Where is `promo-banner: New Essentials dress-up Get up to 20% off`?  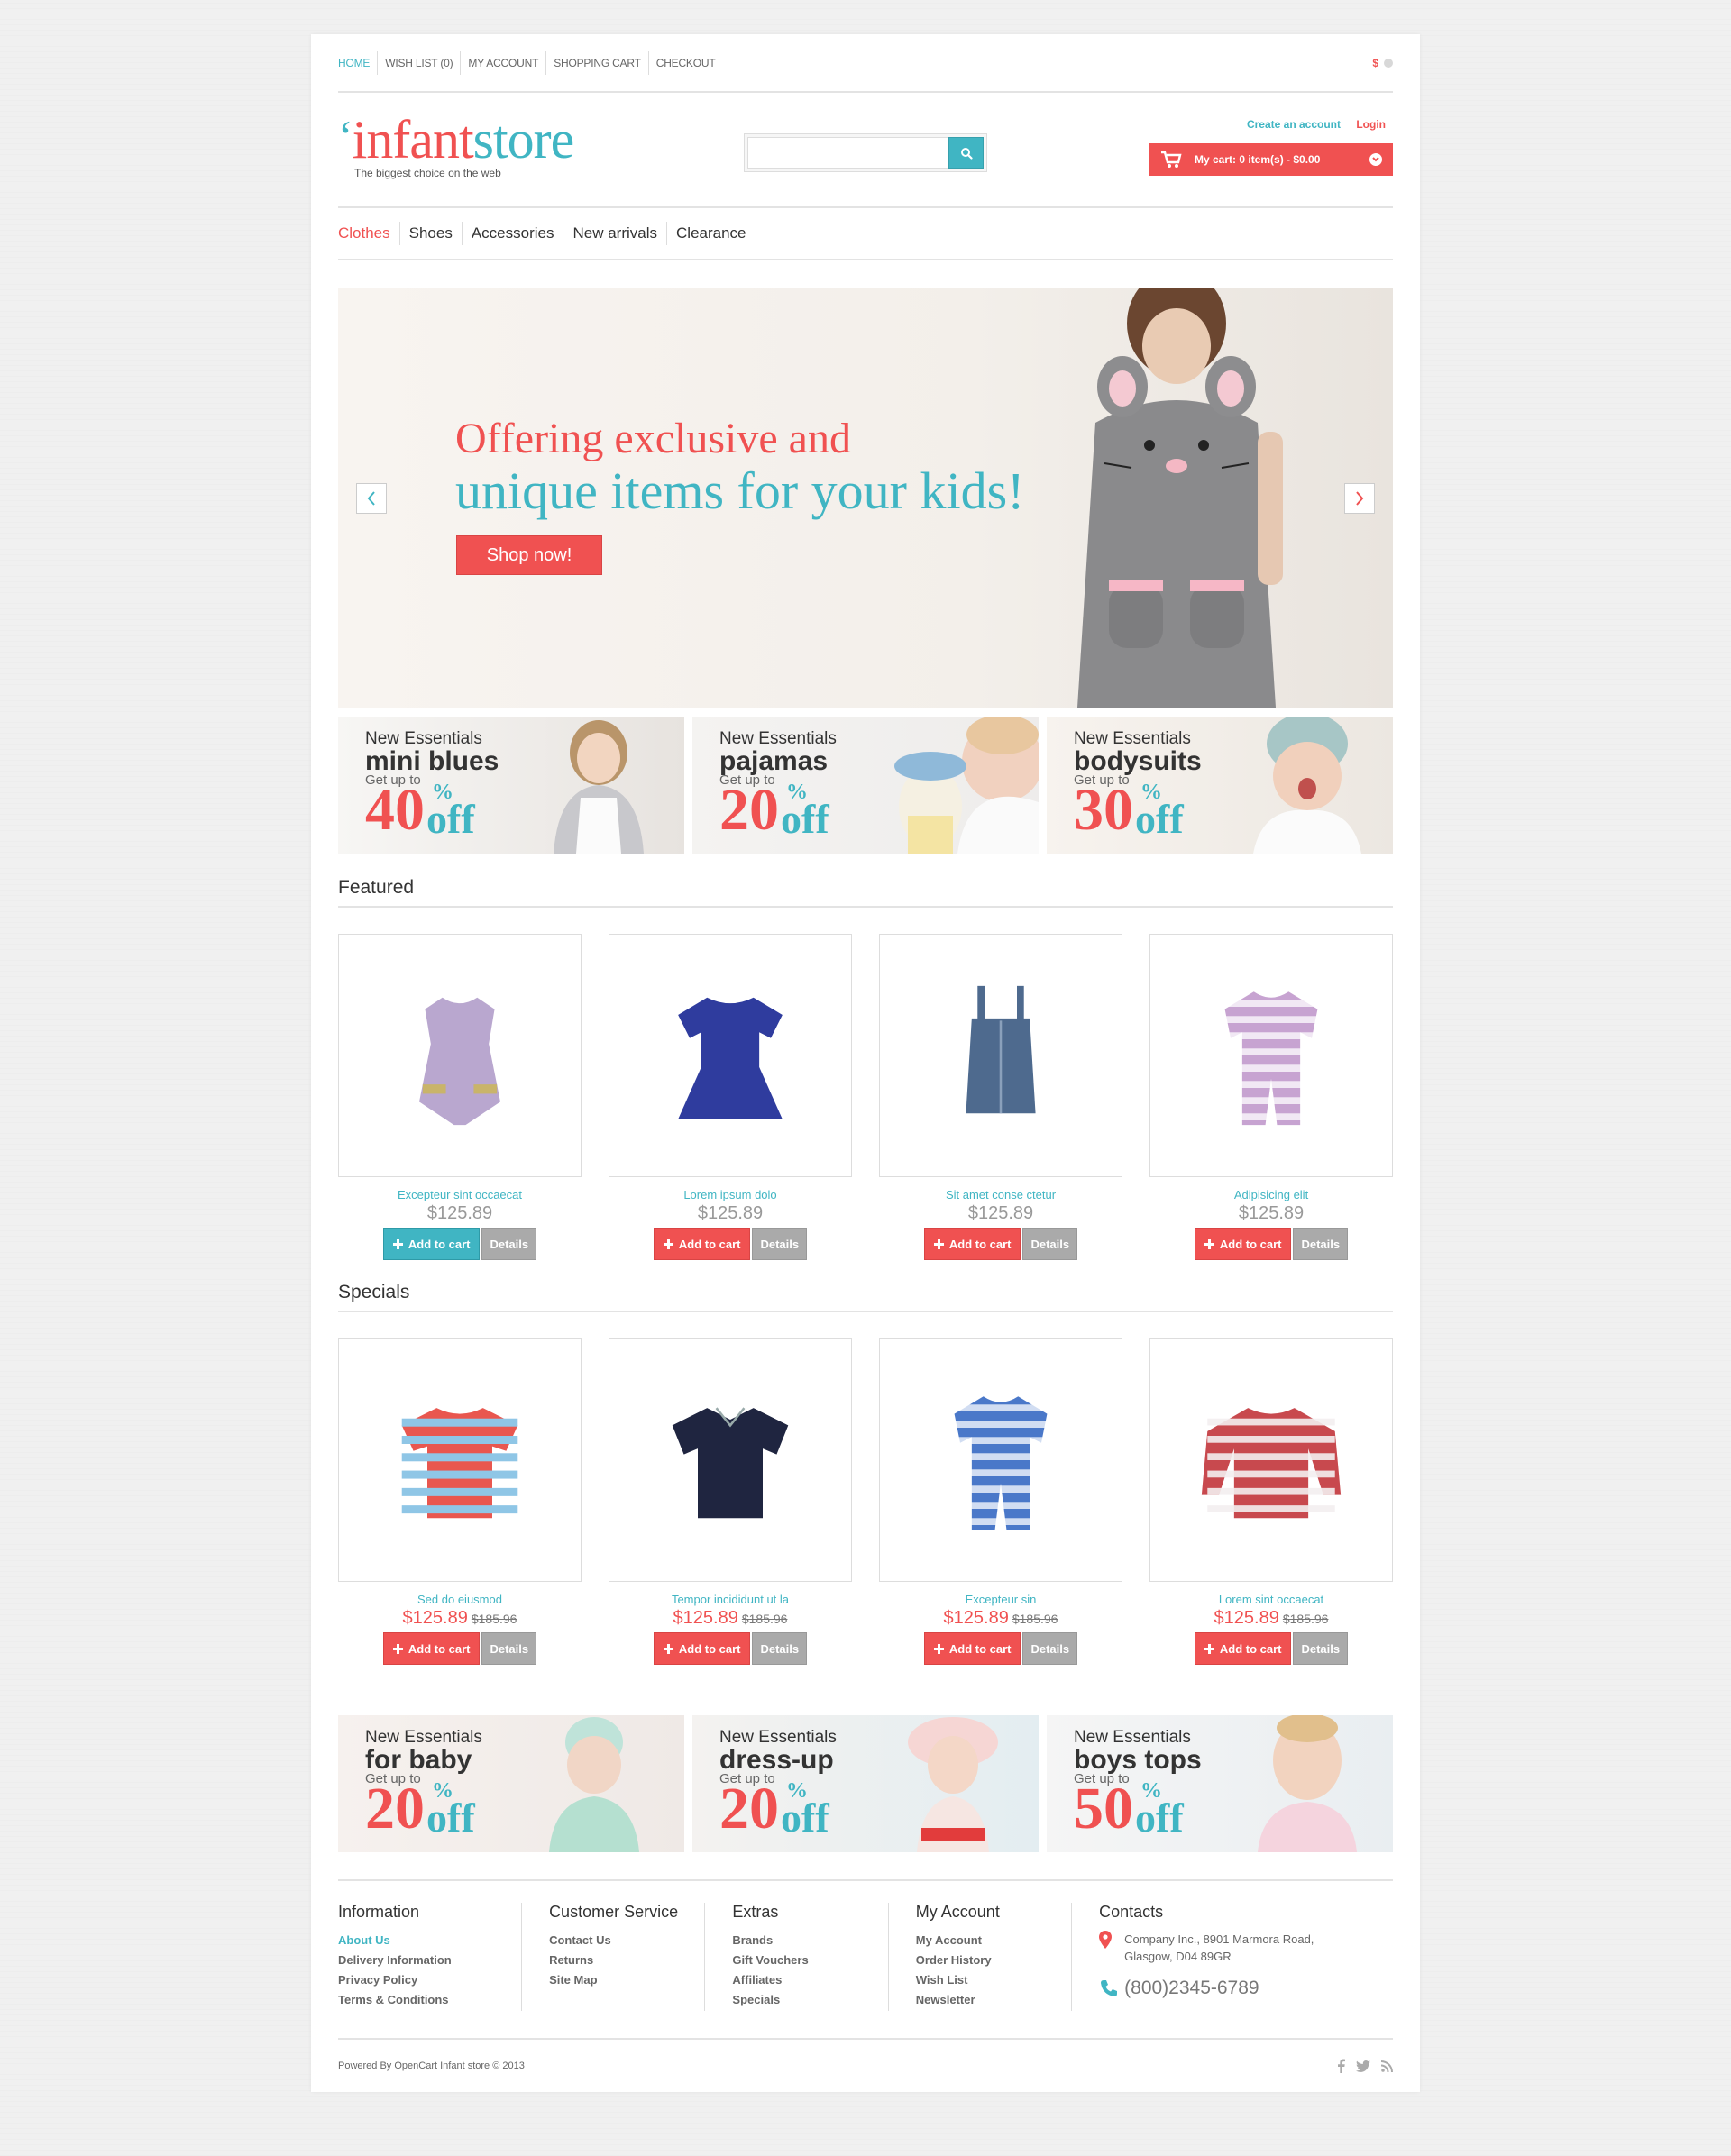 promo-banner: New Essentials dress-up Get up to 20% off is located at coordinates (865, 1783).